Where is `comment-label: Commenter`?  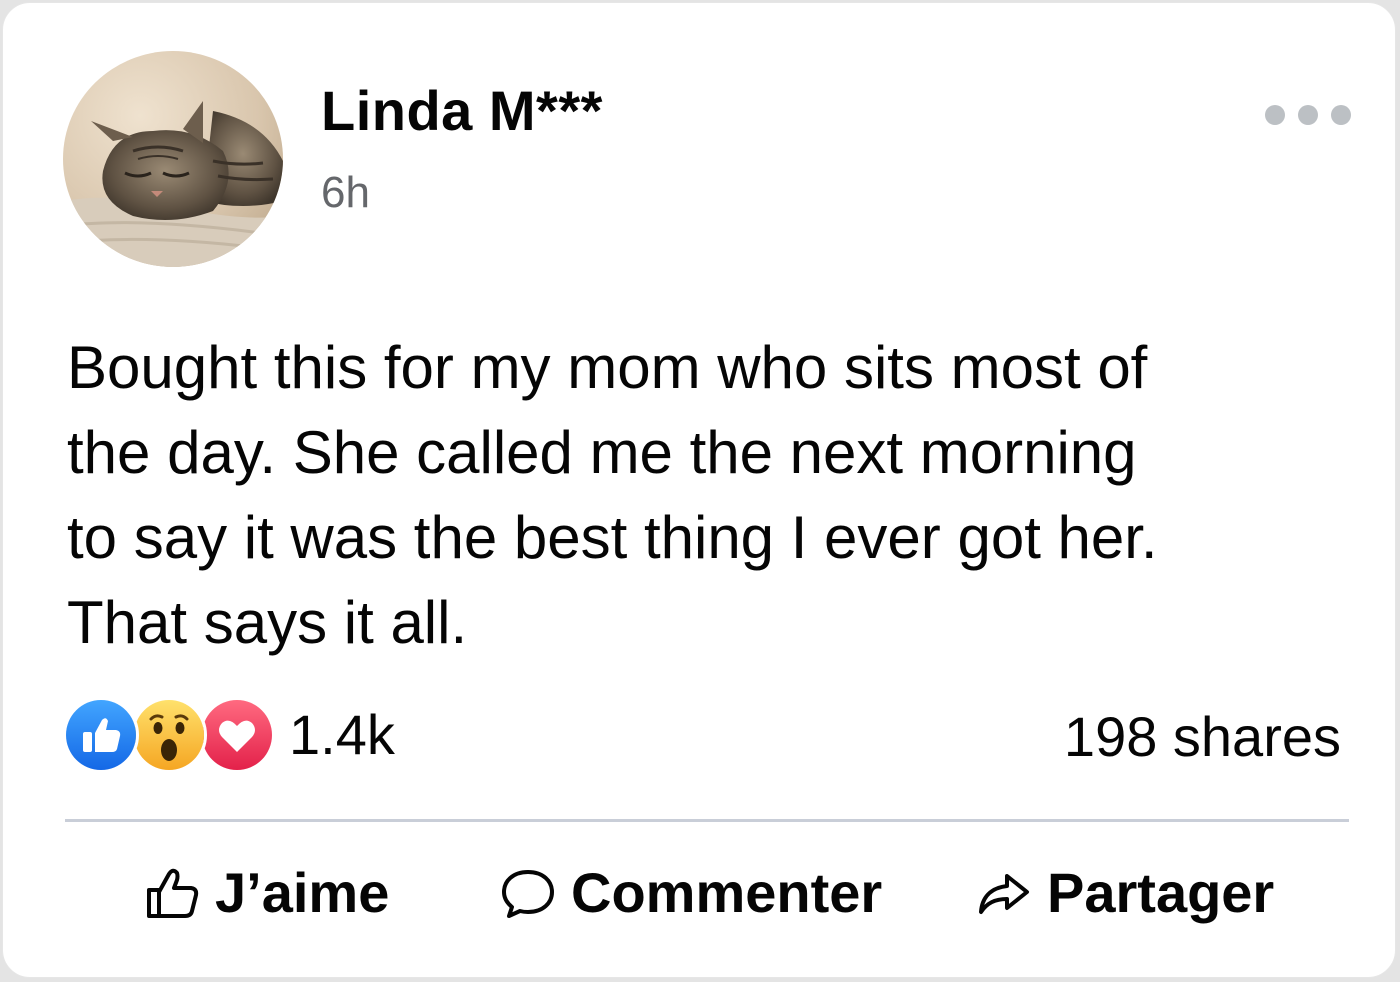
comment-label: Commenter is located at coordinates (727, 892).